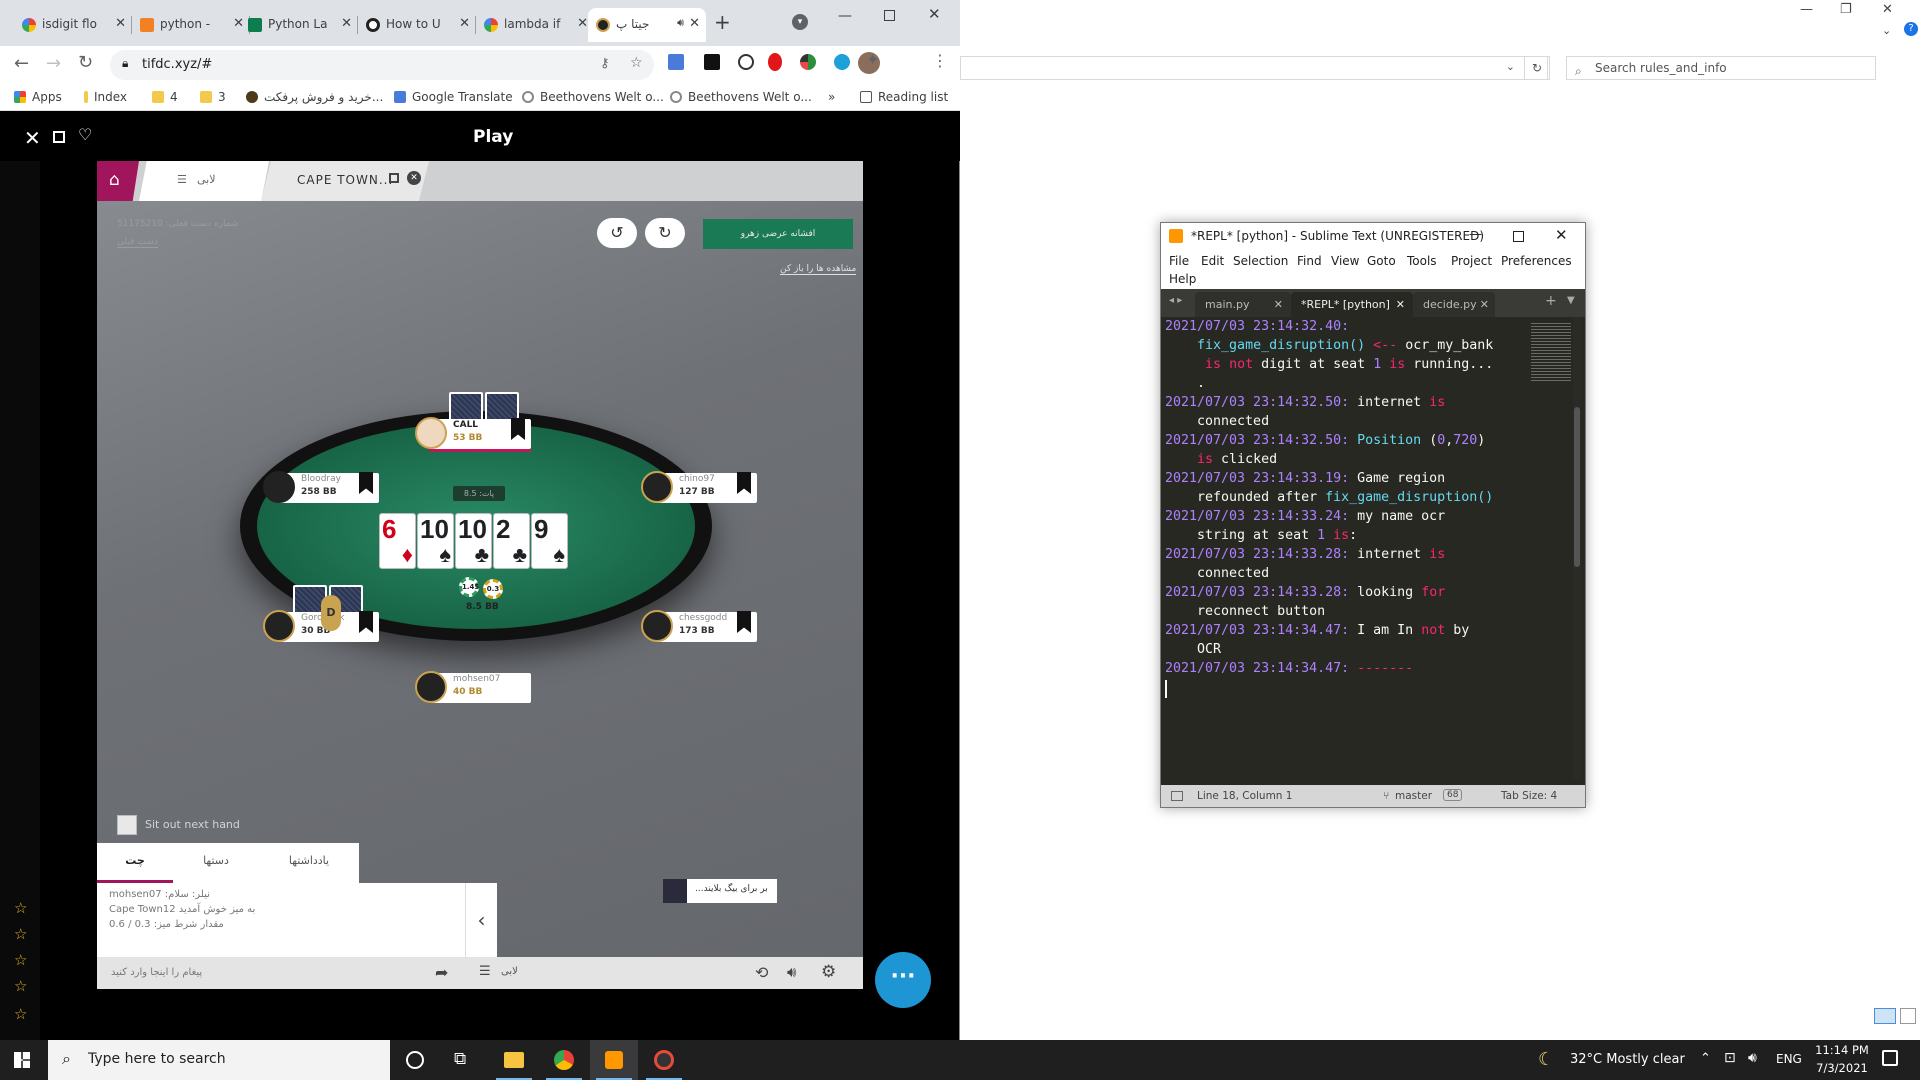  I want to click on star-bookmark-icon: ☆, so click(636, 63).